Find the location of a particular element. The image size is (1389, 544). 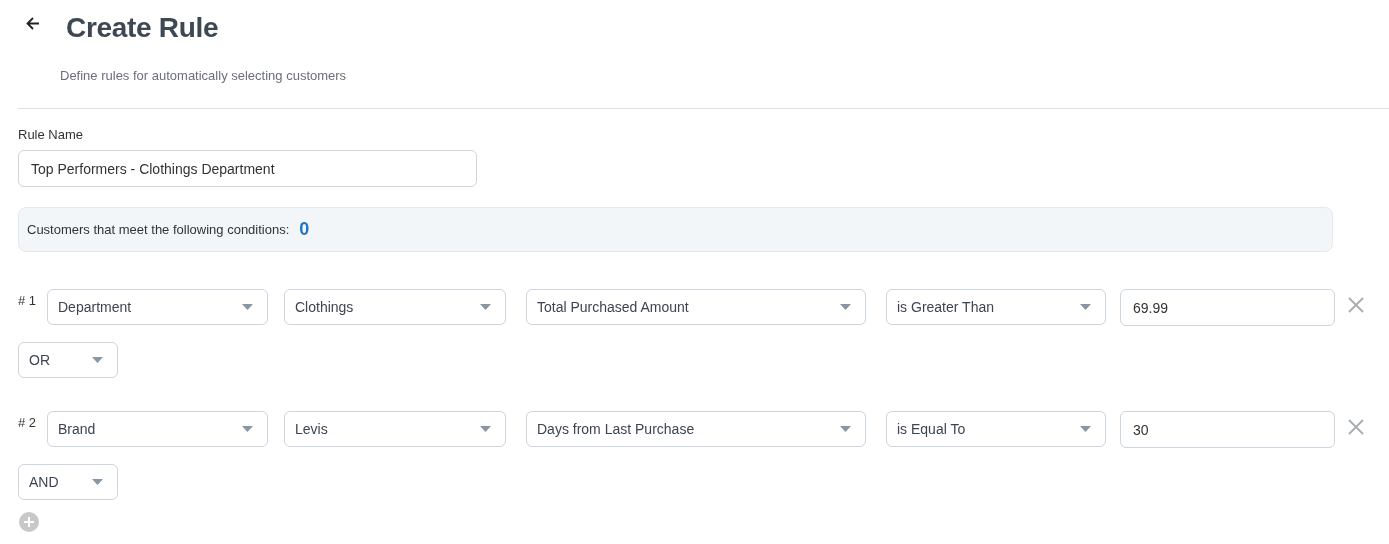

page-title: Create Rule is located at coordinates (142, 28).